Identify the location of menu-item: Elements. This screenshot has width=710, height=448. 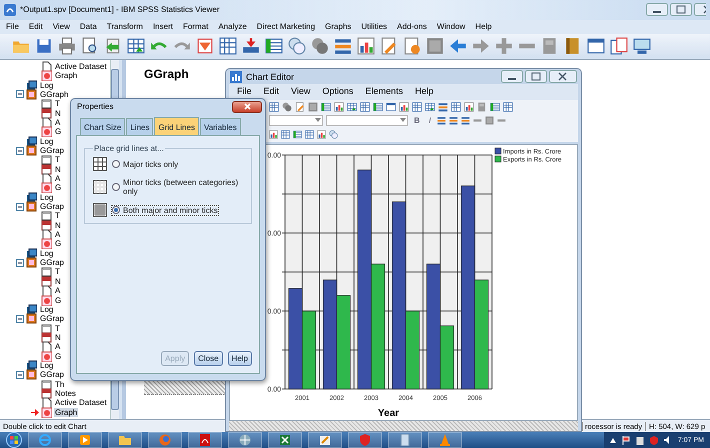
(384, 92).